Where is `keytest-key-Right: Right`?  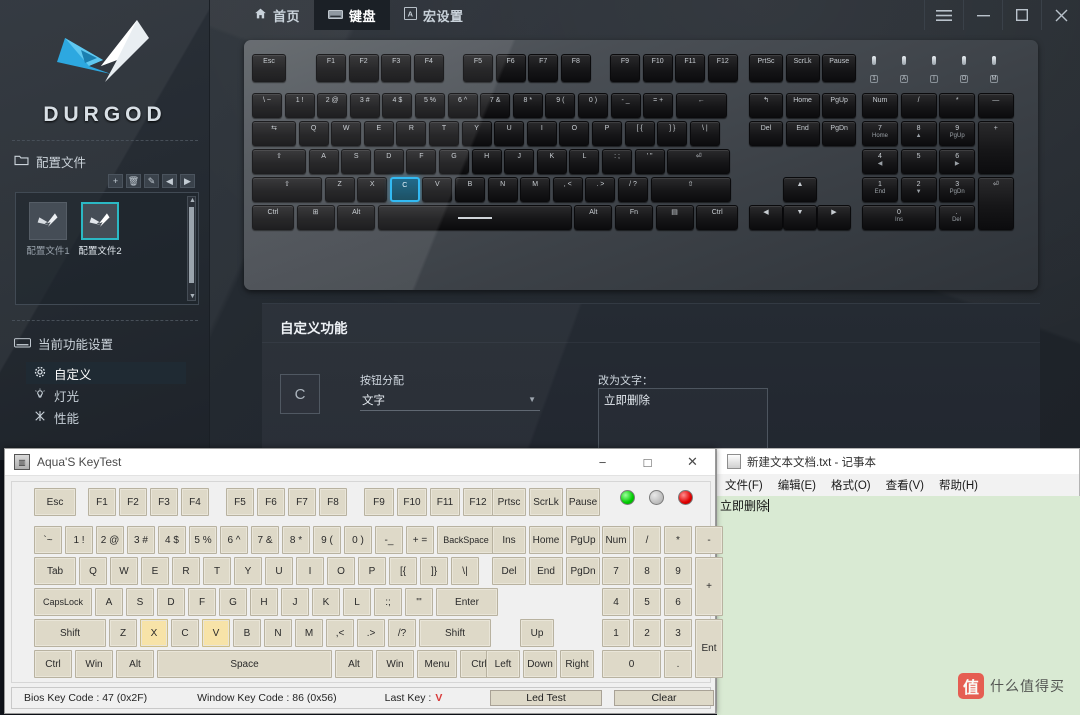
keytest-key-Right: Right is located at coordinates (577, 664).